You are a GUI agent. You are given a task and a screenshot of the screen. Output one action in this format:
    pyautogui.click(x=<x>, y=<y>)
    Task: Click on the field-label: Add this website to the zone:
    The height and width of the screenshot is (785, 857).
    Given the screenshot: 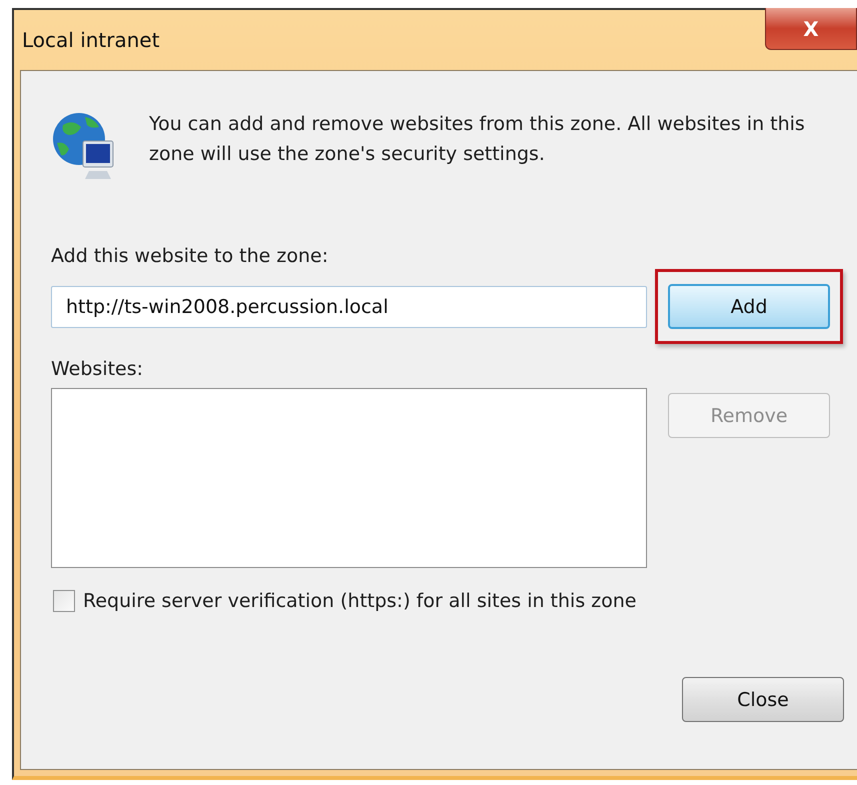 What is the action you would take?
    pyautogui.click(x=190, y=256)
    